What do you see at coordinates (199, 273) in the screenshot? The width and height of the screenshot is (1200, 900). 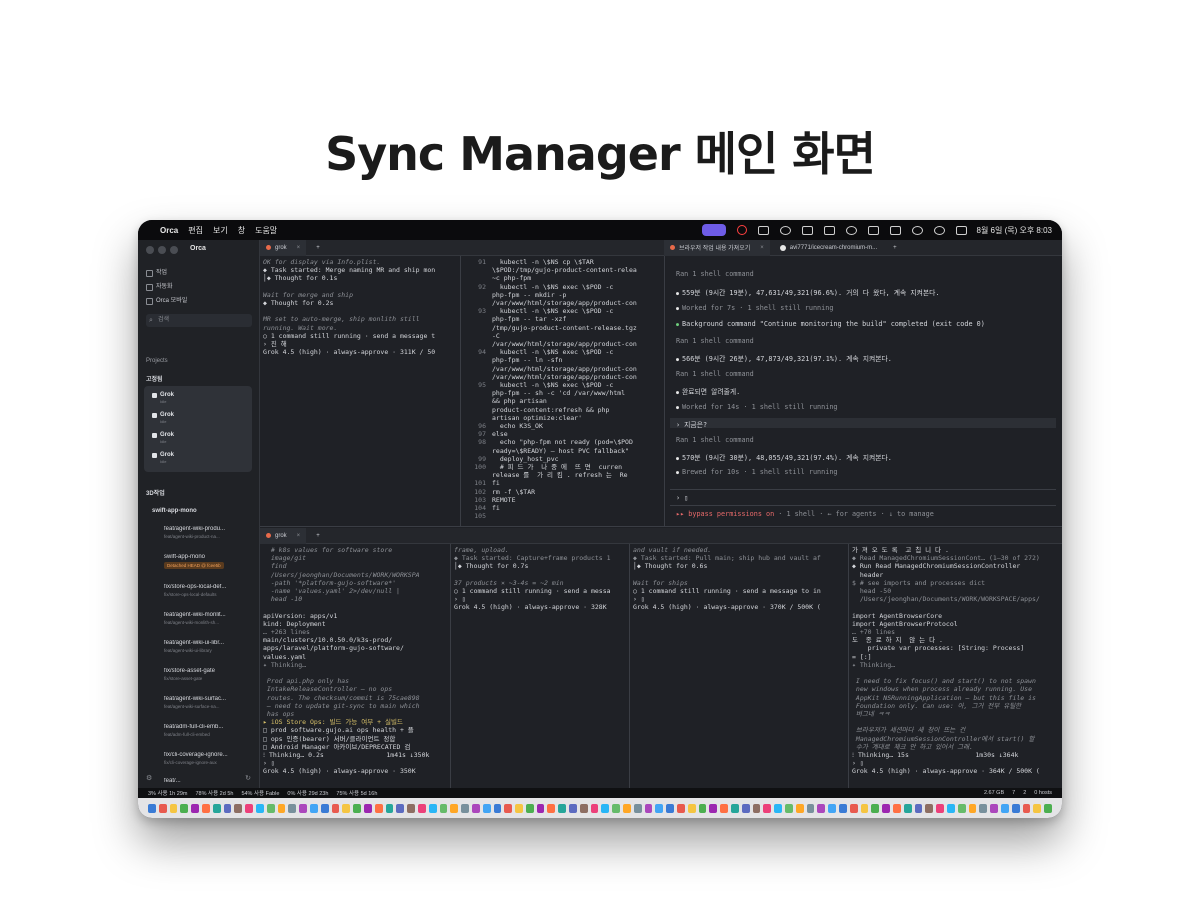 I see `sidebar-item-tasks: 작업` at bounding box center [199, 273].